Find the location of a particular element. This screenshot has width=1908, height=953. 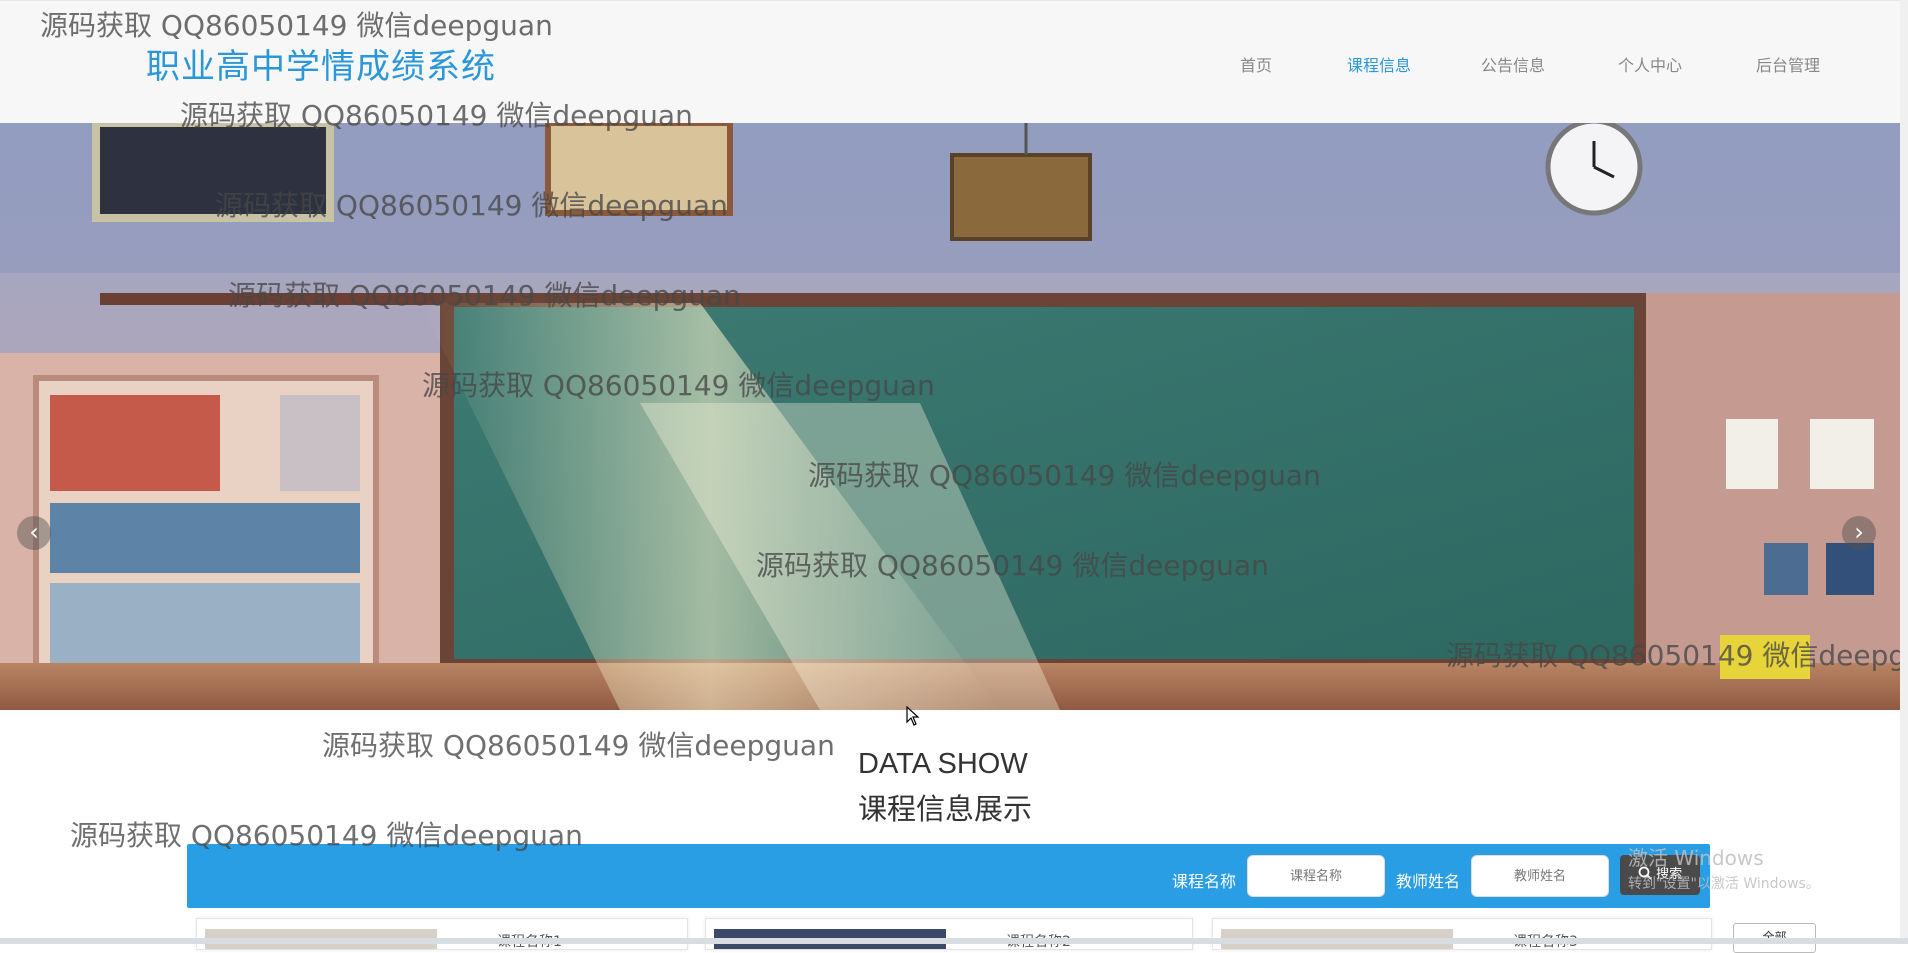

course-card: 课程名称2 is located at coordinates (949, 934).